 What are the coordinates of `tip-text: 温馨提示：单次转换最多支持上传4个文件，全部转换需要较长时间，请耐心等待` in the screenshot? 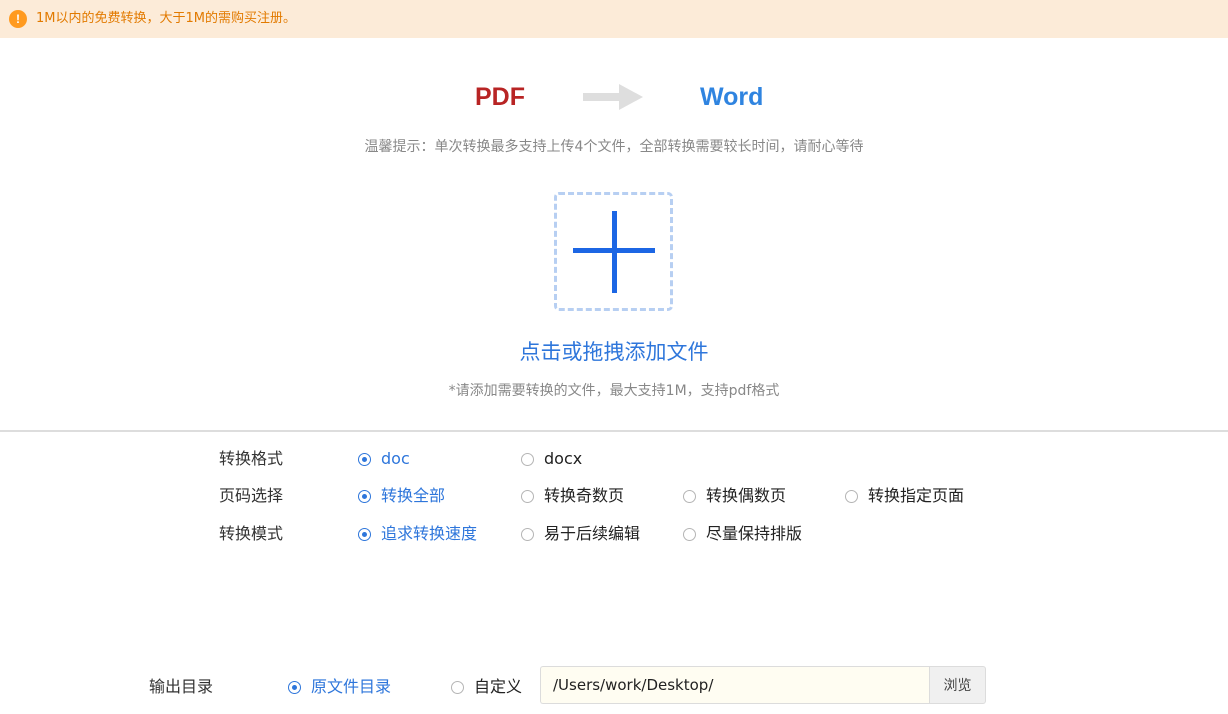 It's located at (614, 147).